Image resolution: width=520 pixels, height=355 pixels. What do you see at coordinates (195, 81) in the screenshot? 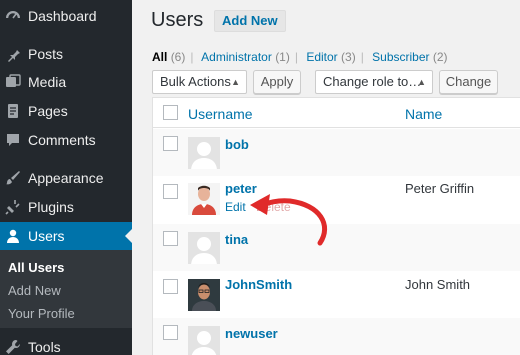
I see `bulk-actions-value: Bulk Actions` at bounding box center [195, 81].